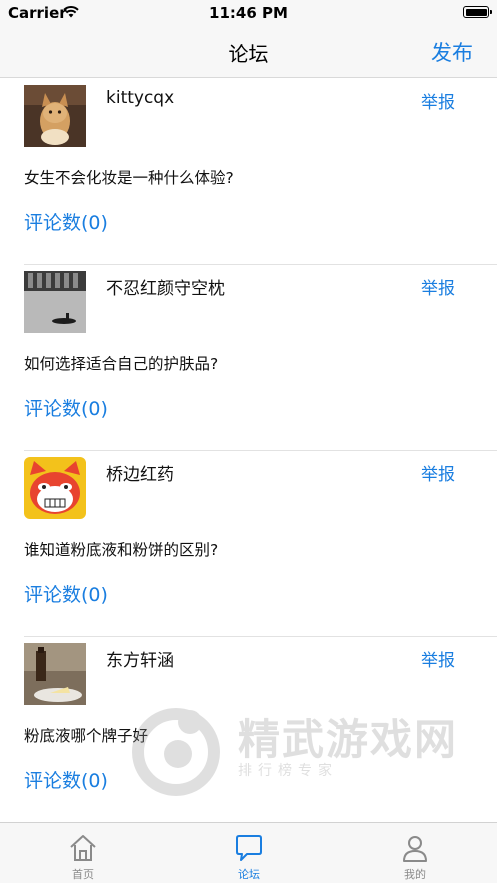  I want to click on tab-forum: 论坛, so click(249, 853).